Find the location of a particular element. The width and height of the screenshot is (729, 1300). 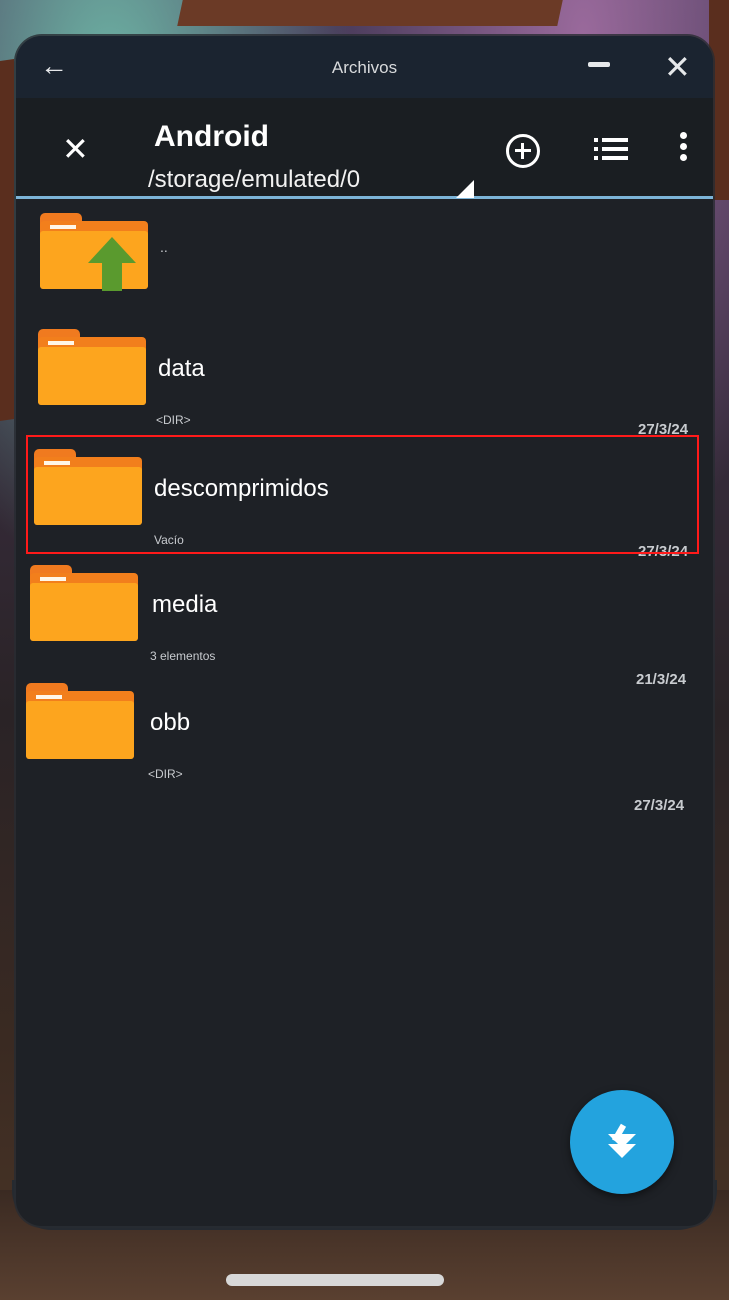

path-dropdown-icon is located at coordinates (465, 189).